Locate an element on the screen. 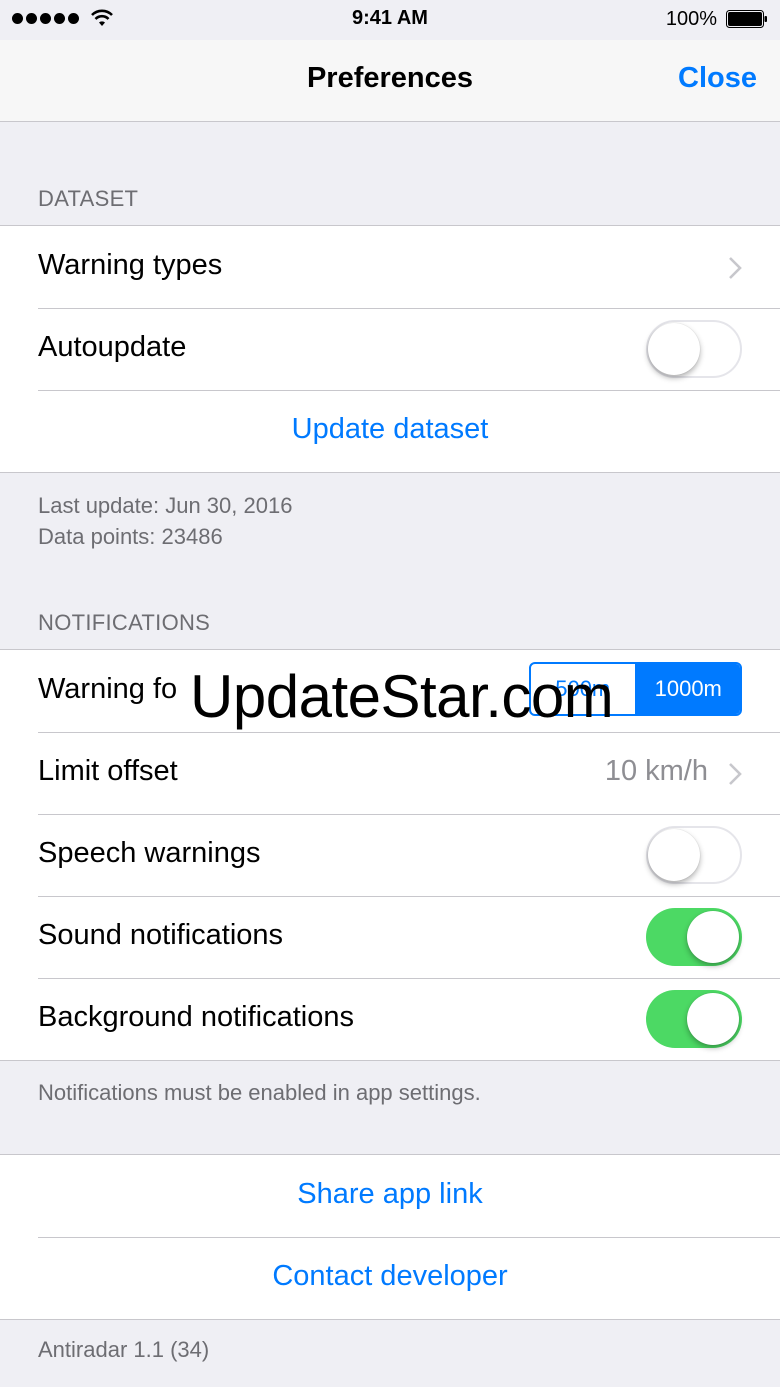 The width and height of the screenshot is (780, 1387). section-header-notifications: NOTIFICATIONS is located at coordinates (124, 622).